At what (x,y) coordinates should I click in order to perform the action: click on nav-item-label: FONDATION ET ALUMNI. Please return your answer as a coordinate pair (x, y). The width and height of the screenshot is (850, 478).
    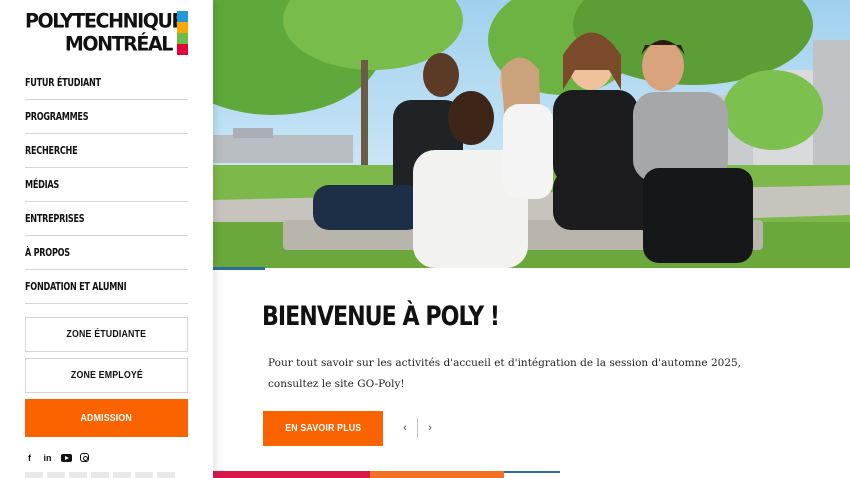
    Looking at the image, I should click on (106, 286).